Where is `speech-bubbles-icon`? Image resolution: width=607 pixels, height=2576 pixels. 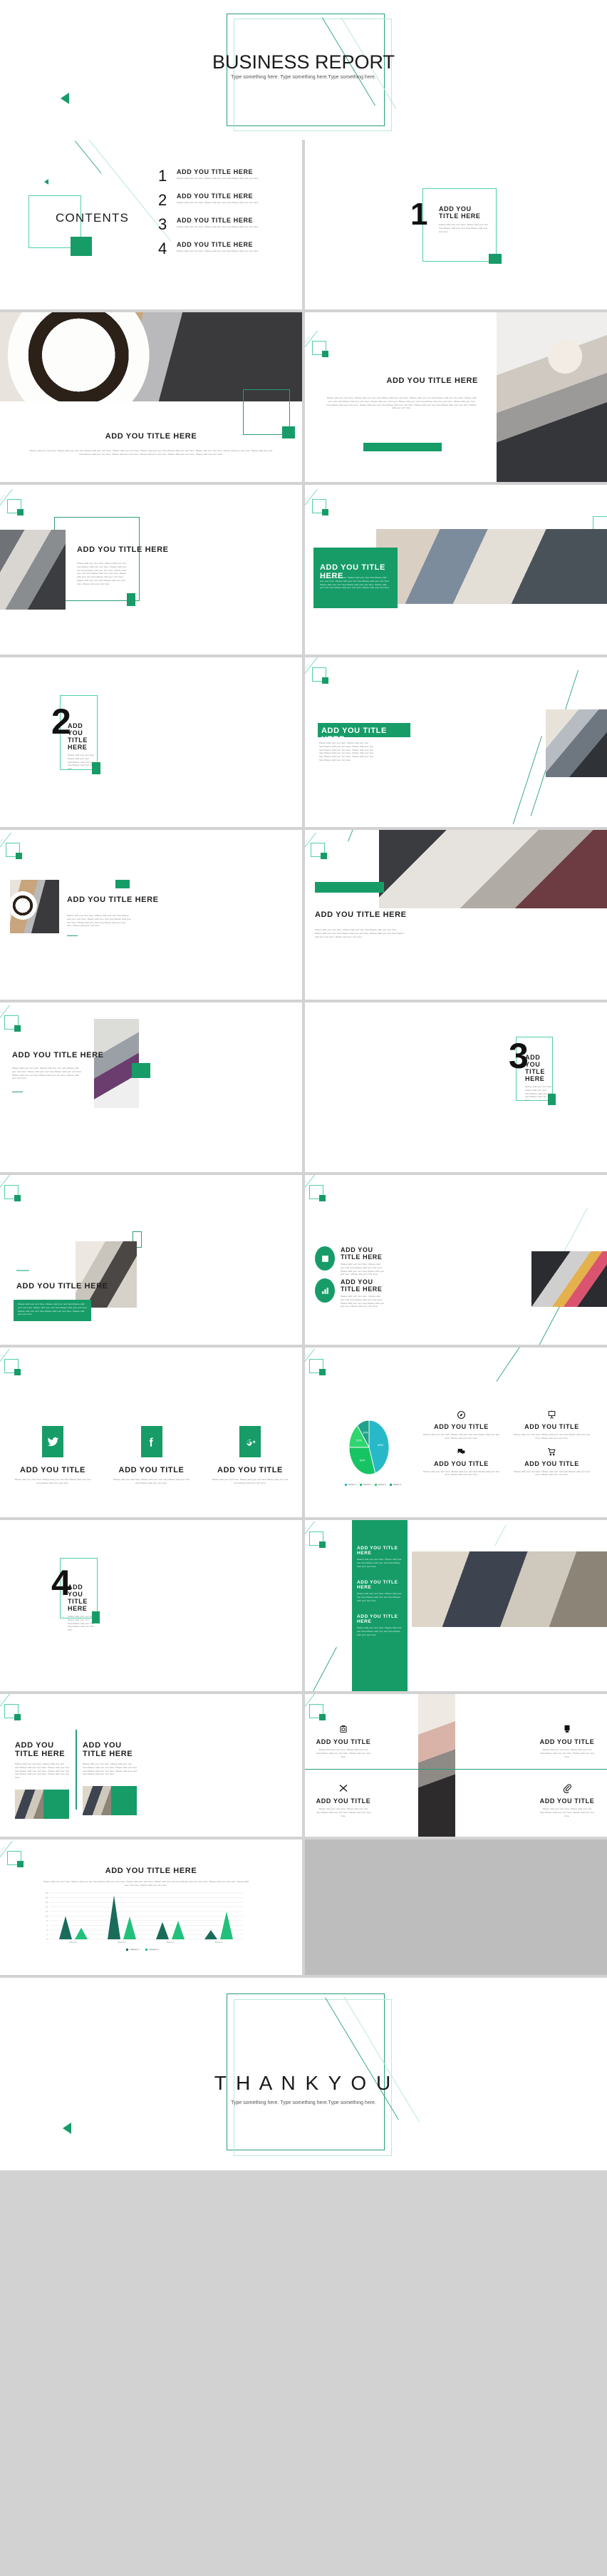
speech-bubbles-icon is located at coordinates (461, 1452).